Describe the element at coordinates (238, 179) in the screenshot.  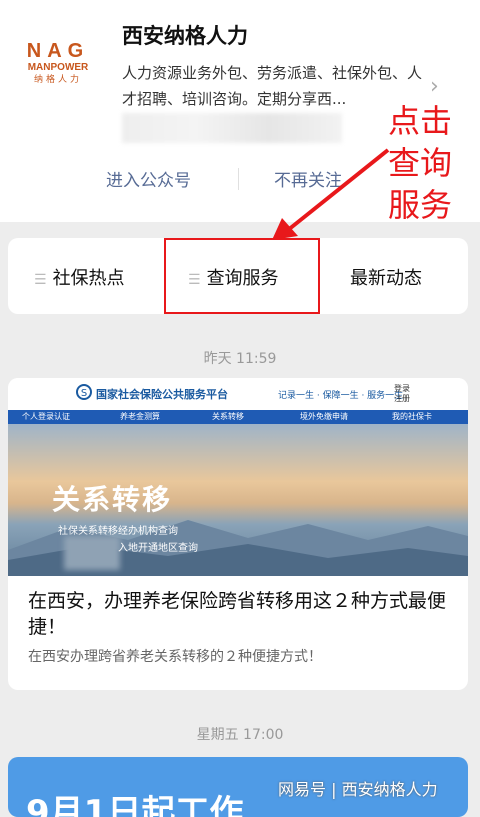
I see `divider` at that location.